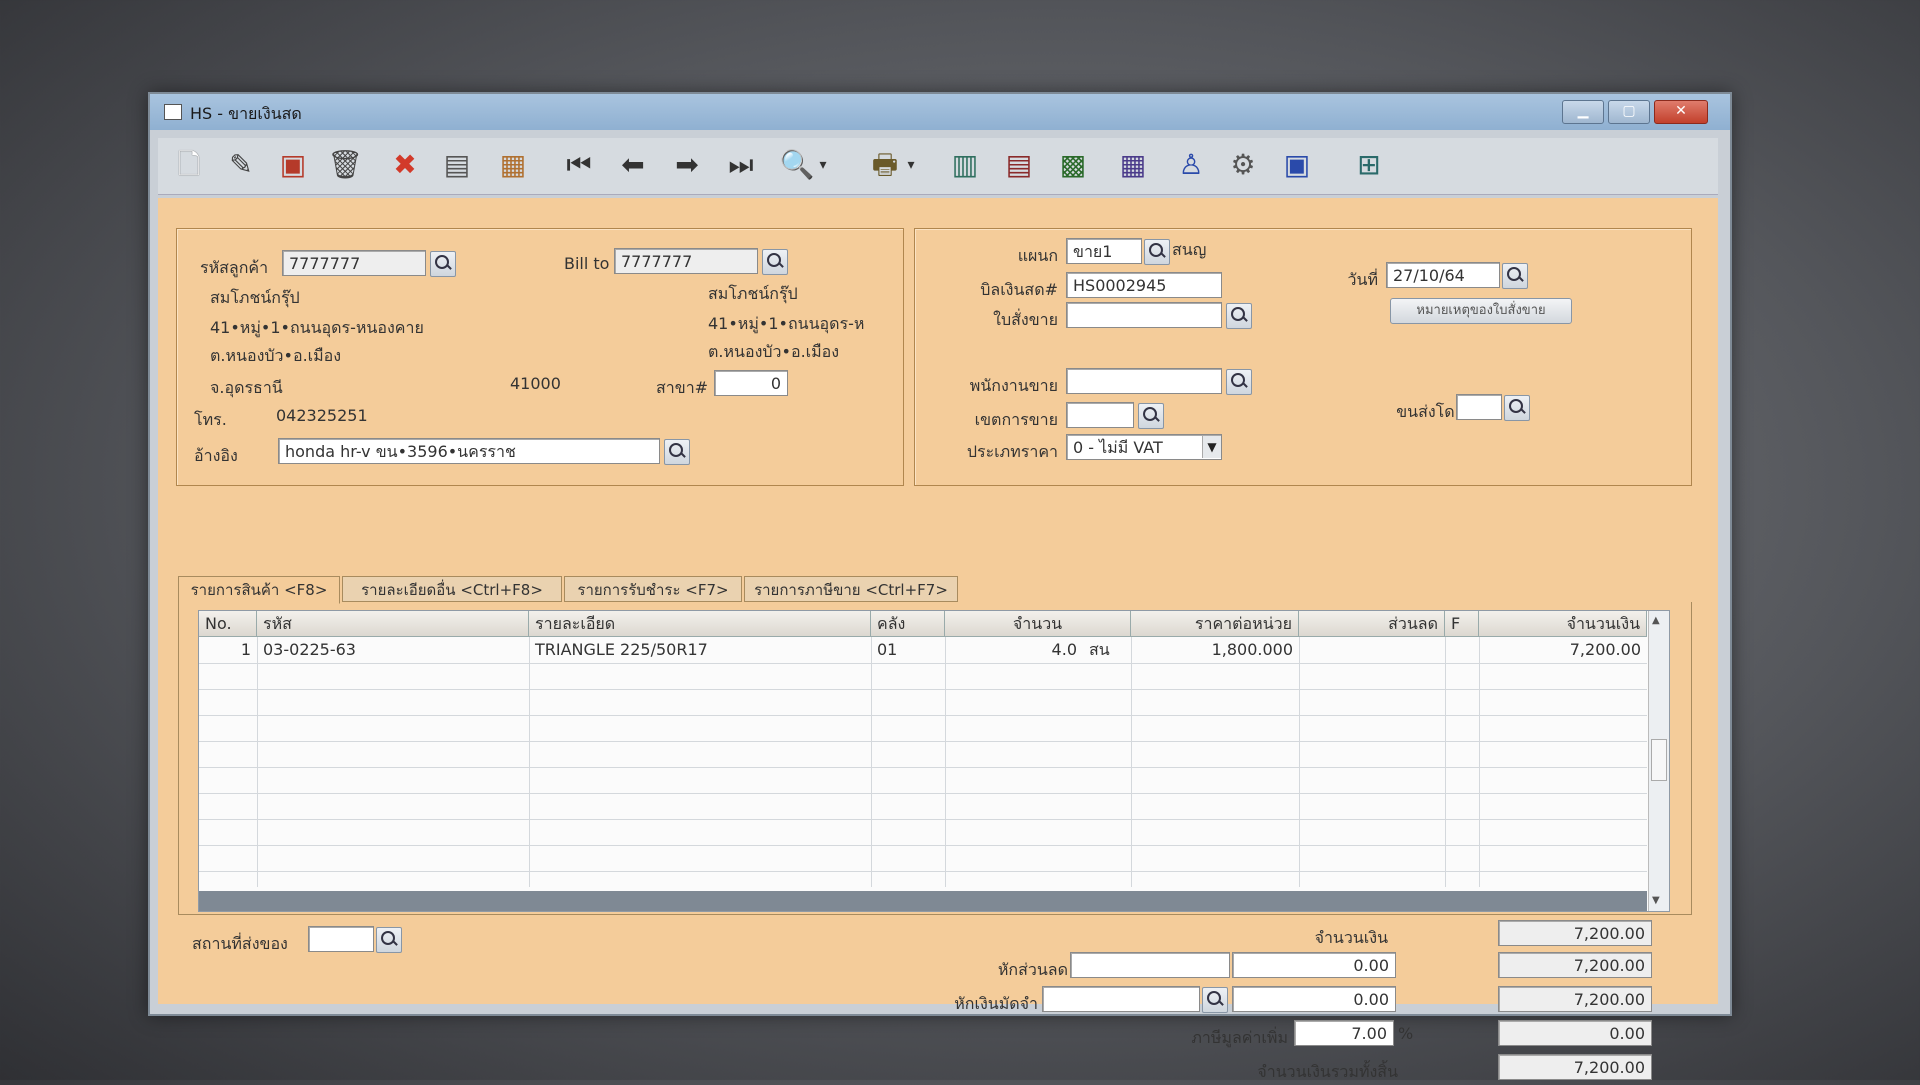  I want to click on price-type-select: 0 - ไม่มี VAT, so click(1144, 447).